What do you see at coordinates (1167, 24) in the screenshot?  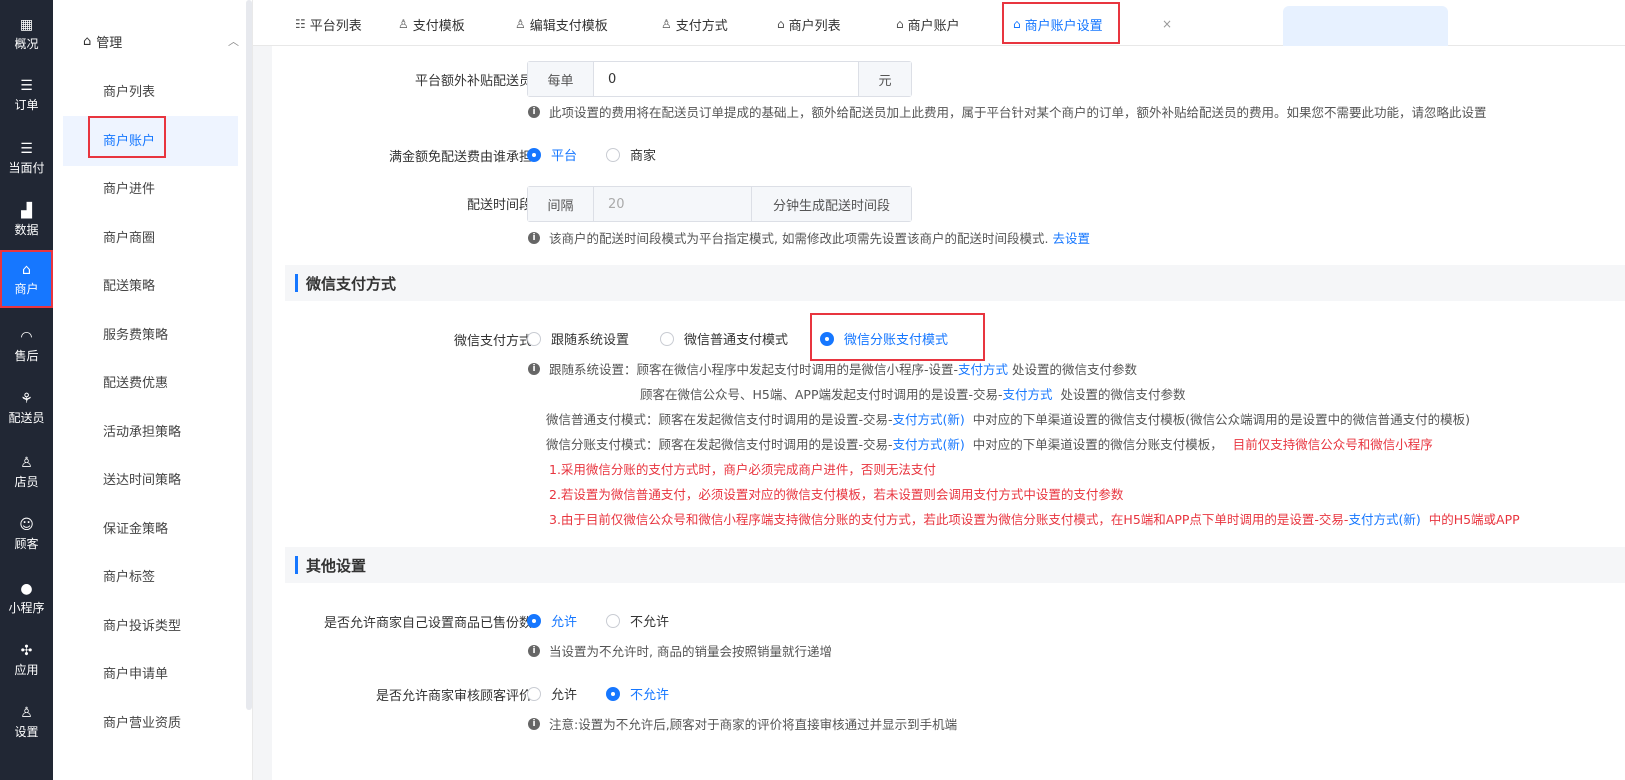 I see `close-icon: ×` at bounding box center [1167, 24].